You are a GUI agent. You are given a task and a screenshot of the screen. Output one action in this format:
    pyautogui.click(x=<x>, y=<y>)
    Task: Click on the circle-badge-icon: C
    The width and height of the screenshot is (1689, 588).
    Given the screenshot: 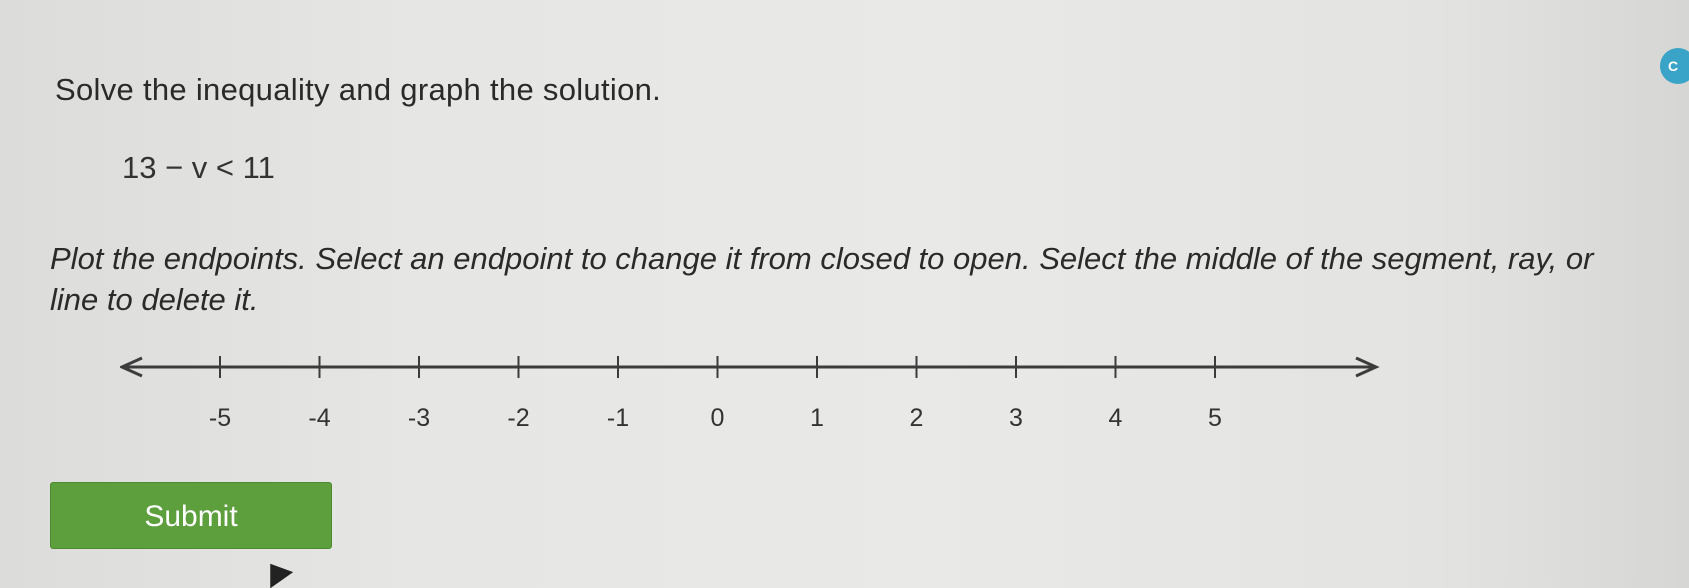 What is the action you would take?
    pyautogui.click(x=1674, y=66)
    